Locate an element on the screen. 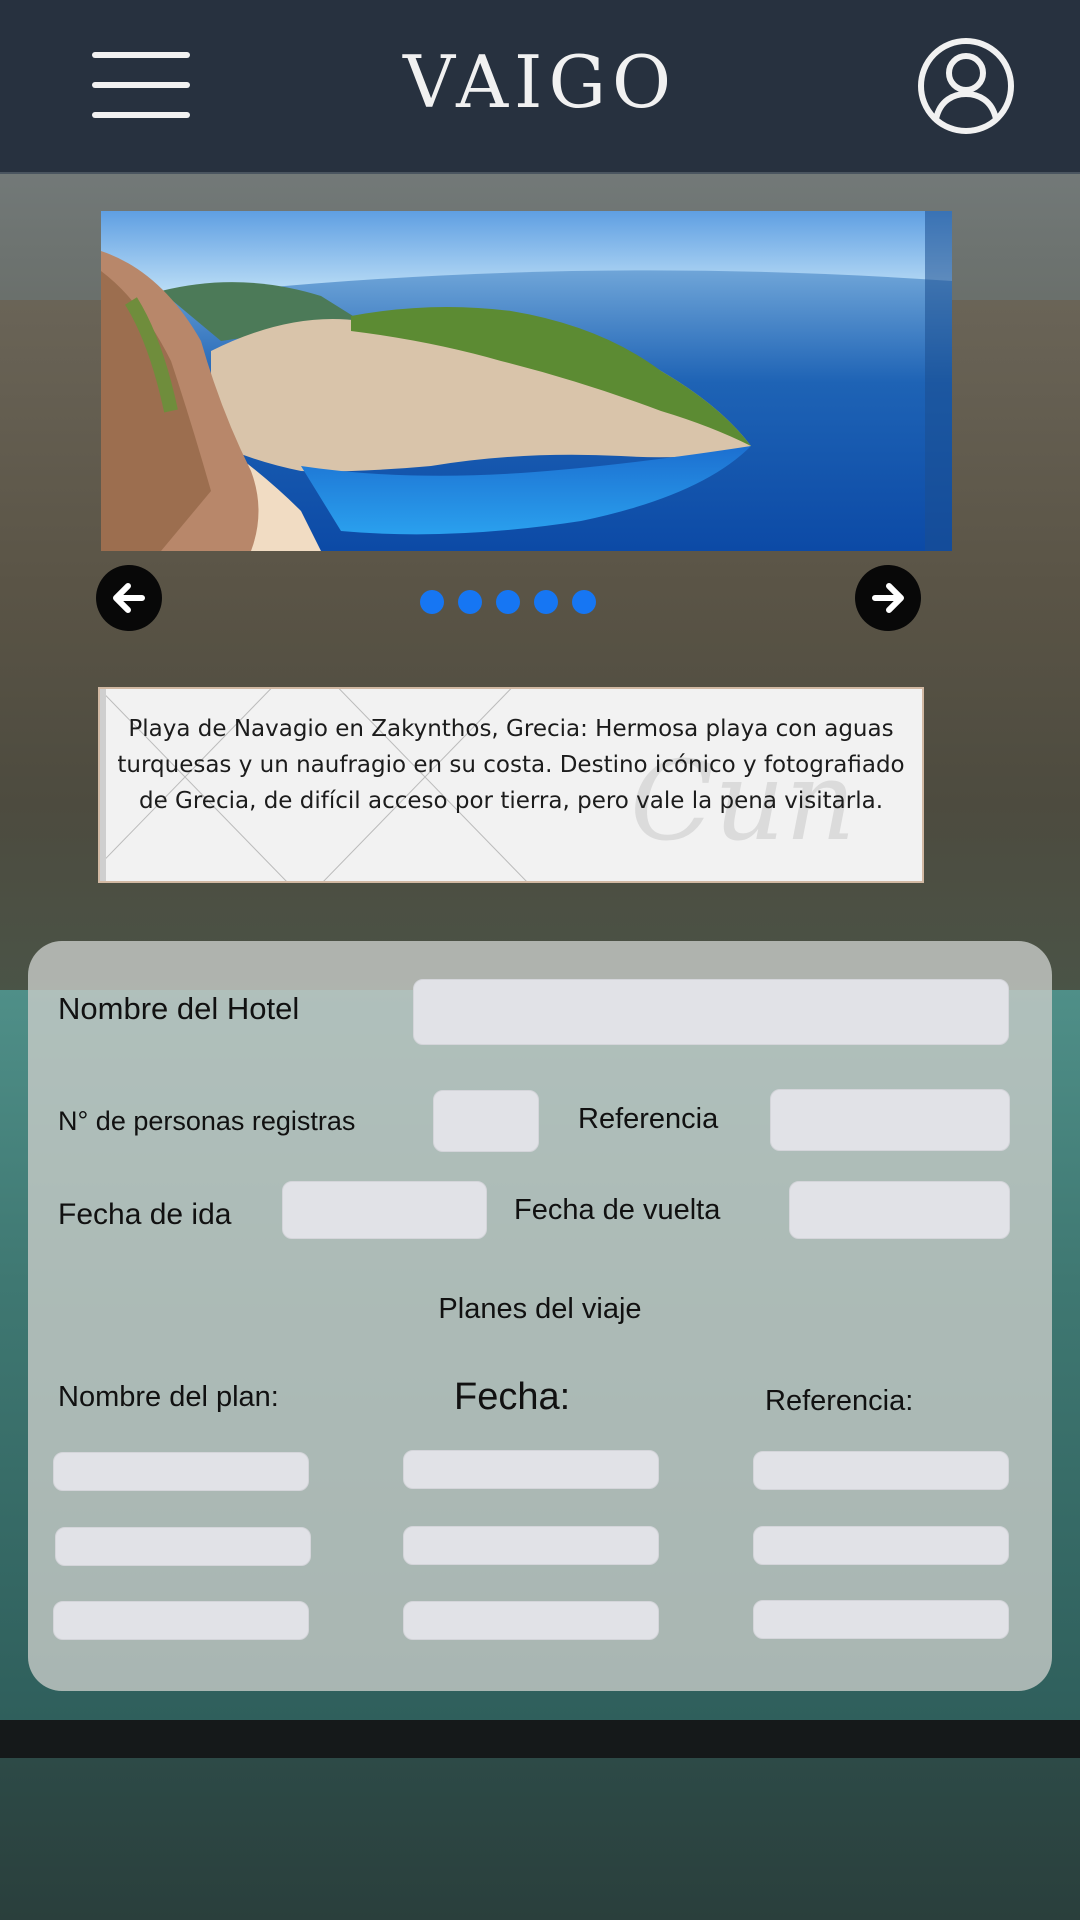 Image resolution: width=1080 pixels, height=1920 pixels. persons-input is located at coordinates (486, 1121).